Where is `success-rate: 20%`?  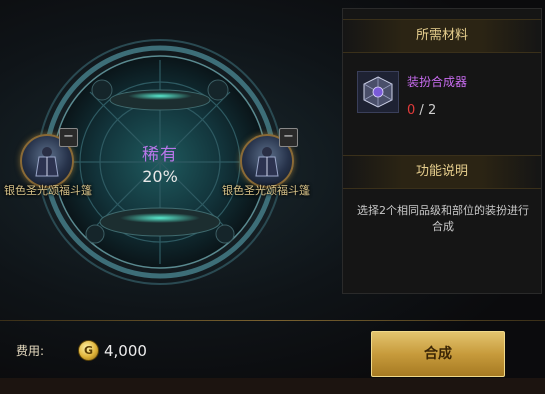 success-rate: 20% is located at coordinates (160, 176).